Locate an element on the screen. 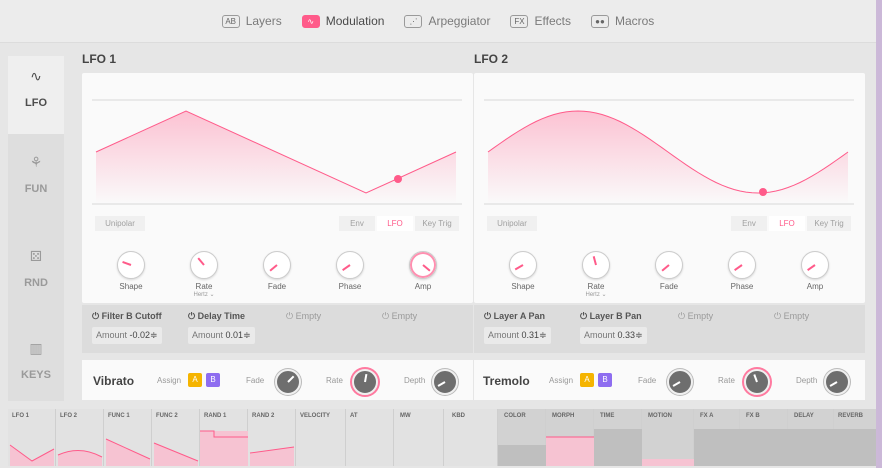 The width and height of the screenshot is (882, 468). tab-macros: ●● Macros is located at coordinates (622, 21).